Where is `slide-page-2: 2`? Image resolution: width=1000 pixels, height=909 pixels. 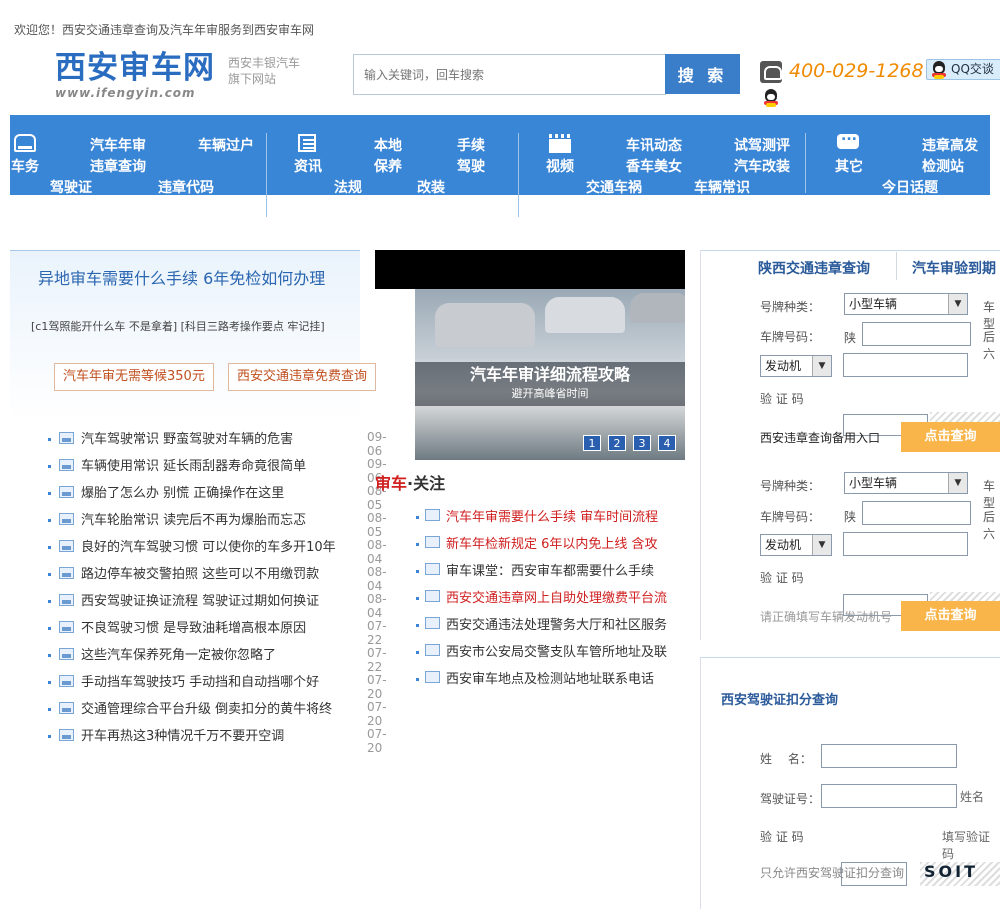 slide-page-2: 2 is located at coordinates (617, 443).